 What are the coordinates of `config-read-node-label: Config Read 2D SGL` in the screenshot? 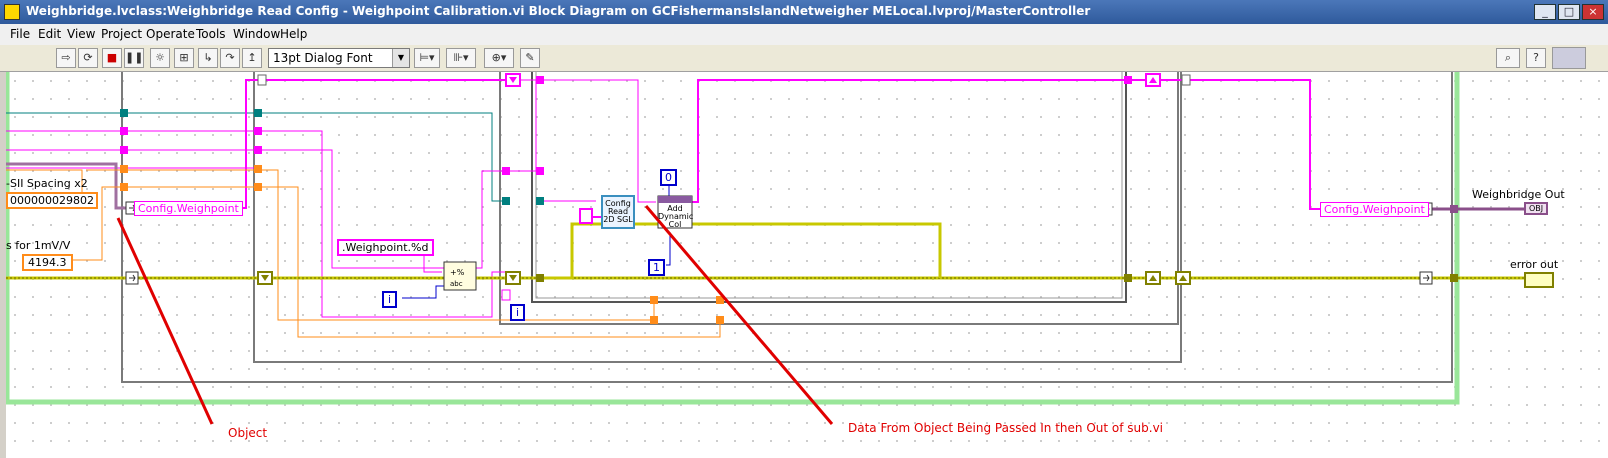 It's located at (618, 212).